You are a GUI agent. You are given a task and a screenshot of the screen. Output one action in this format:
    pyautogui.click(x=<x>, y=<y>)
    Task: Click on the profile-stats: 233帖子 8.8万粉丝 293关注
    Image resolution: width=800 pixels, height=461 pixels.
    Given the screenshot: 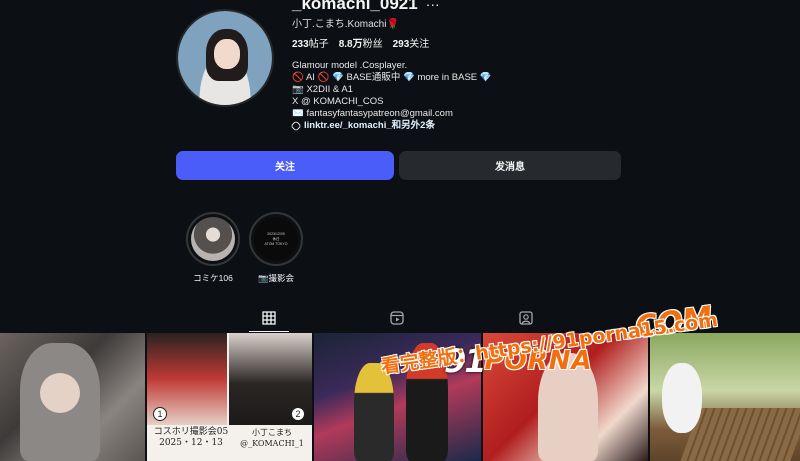 What is the action you would take?
    pyautogui.click(x=360, y=42)
    